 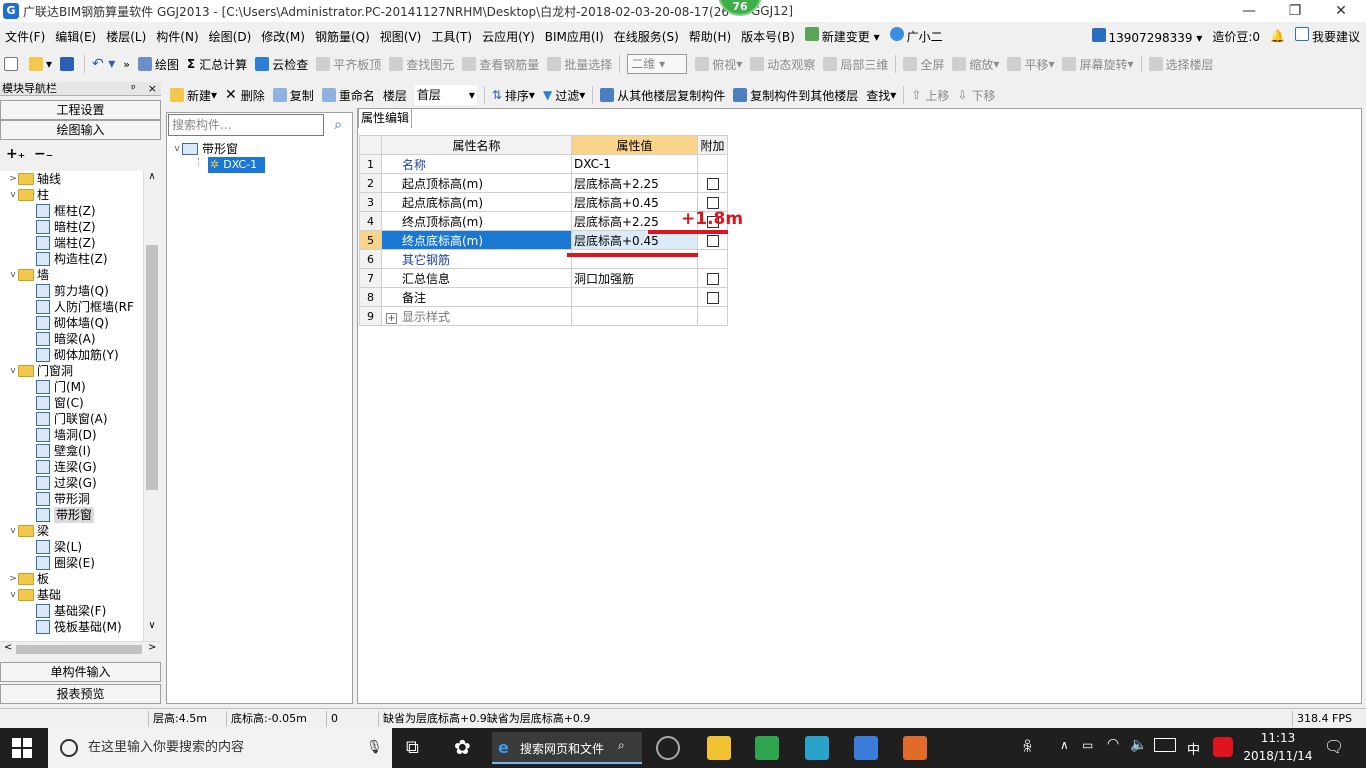 What do you see at coordinates (71, 611) in the screenshot?
I see `tree-node: 基础梁(F)` at bounding box center [71, 611].